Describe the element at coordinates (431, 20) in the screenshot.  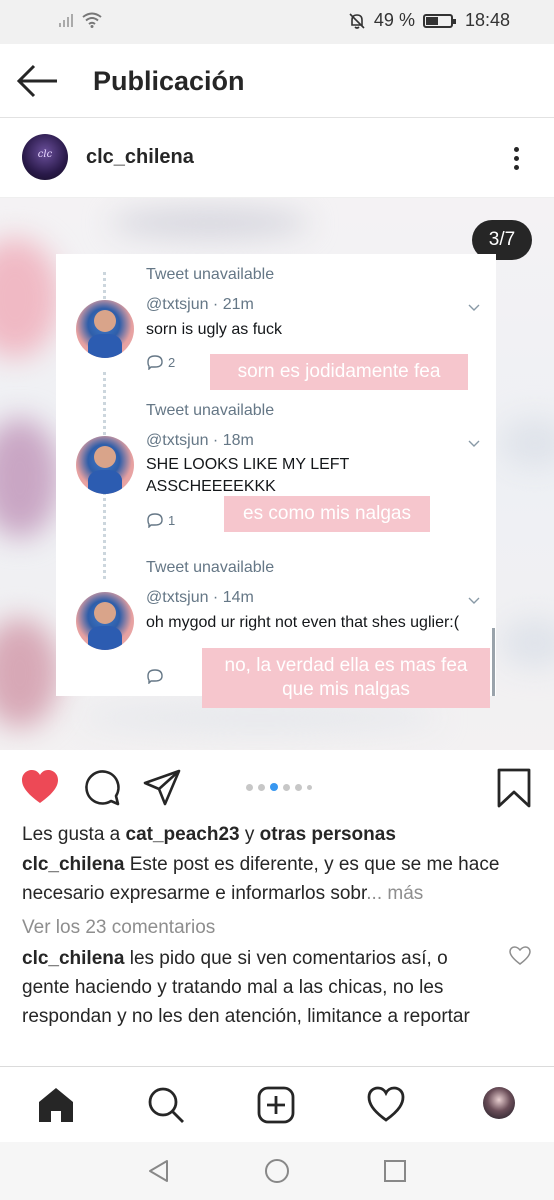
I see `battery-level` at that location.